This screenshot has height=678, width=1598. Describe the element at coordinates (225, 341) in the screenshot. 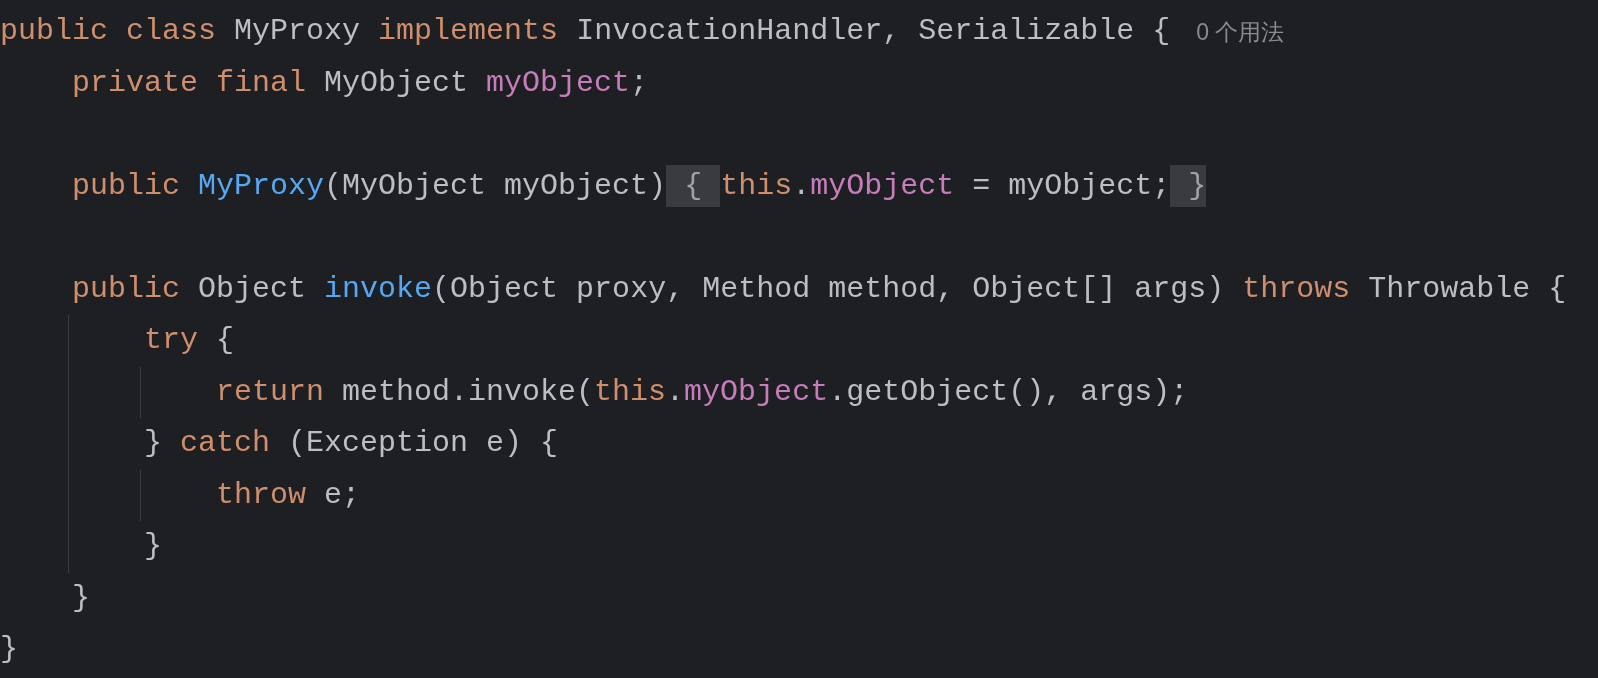

I see `code-text: {` at that location.